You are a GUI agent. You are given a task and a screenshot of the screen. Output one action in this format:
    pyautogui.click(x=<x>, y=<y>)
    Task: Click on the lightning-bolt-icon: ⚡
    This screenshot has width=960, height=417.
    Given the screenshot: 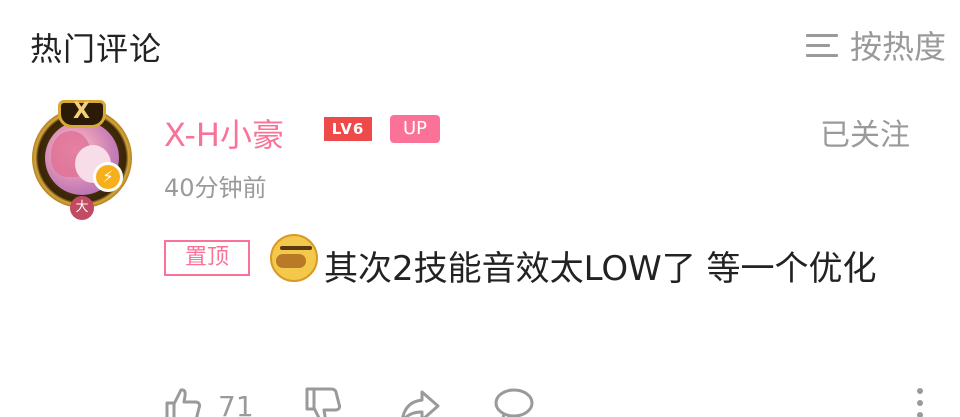 What is the action you would take?
    pyautogui.click(x=108, y=177)
    